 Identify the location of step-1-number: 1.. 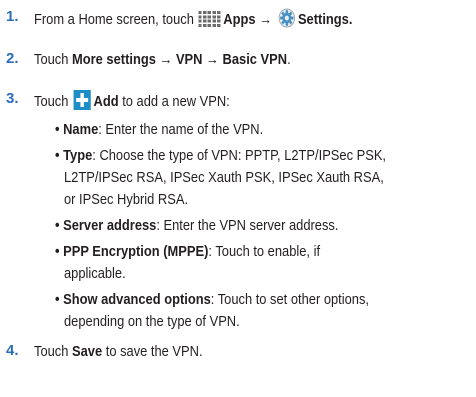
(12, 16).